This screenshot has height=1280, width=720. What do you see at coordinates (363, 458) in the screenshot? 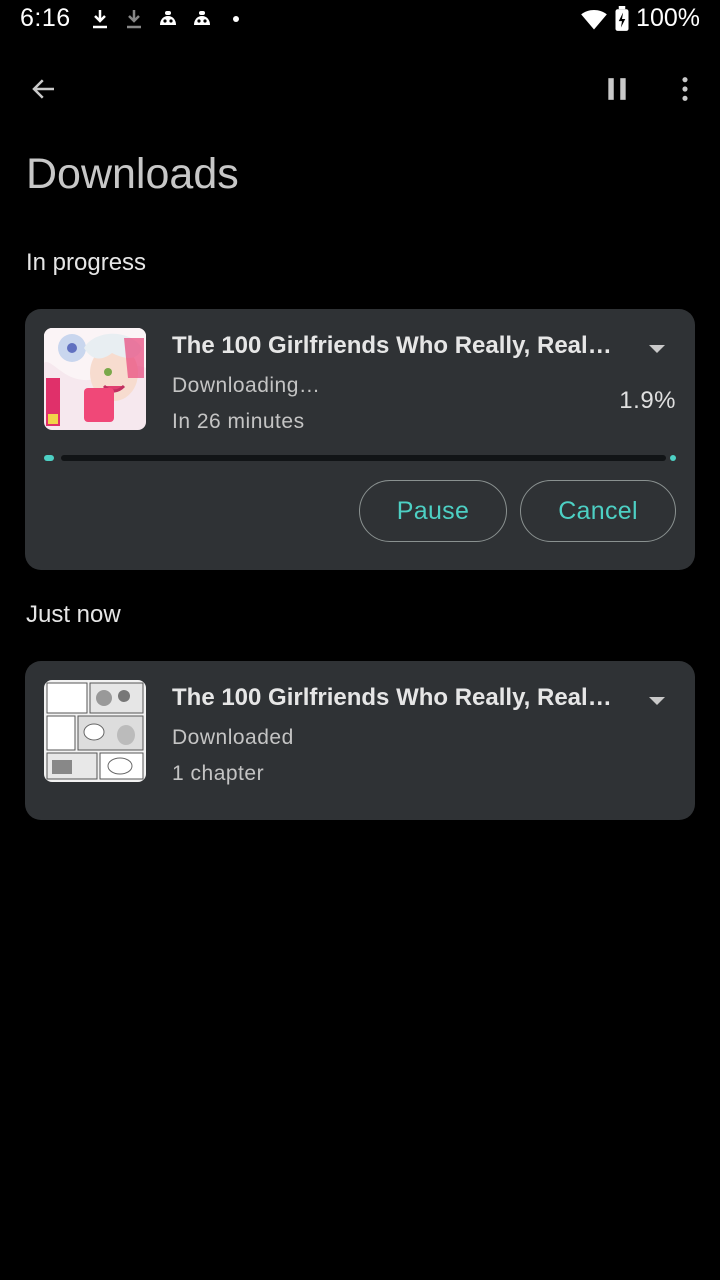
I see `progress-track` at bounding box center [363, 458].